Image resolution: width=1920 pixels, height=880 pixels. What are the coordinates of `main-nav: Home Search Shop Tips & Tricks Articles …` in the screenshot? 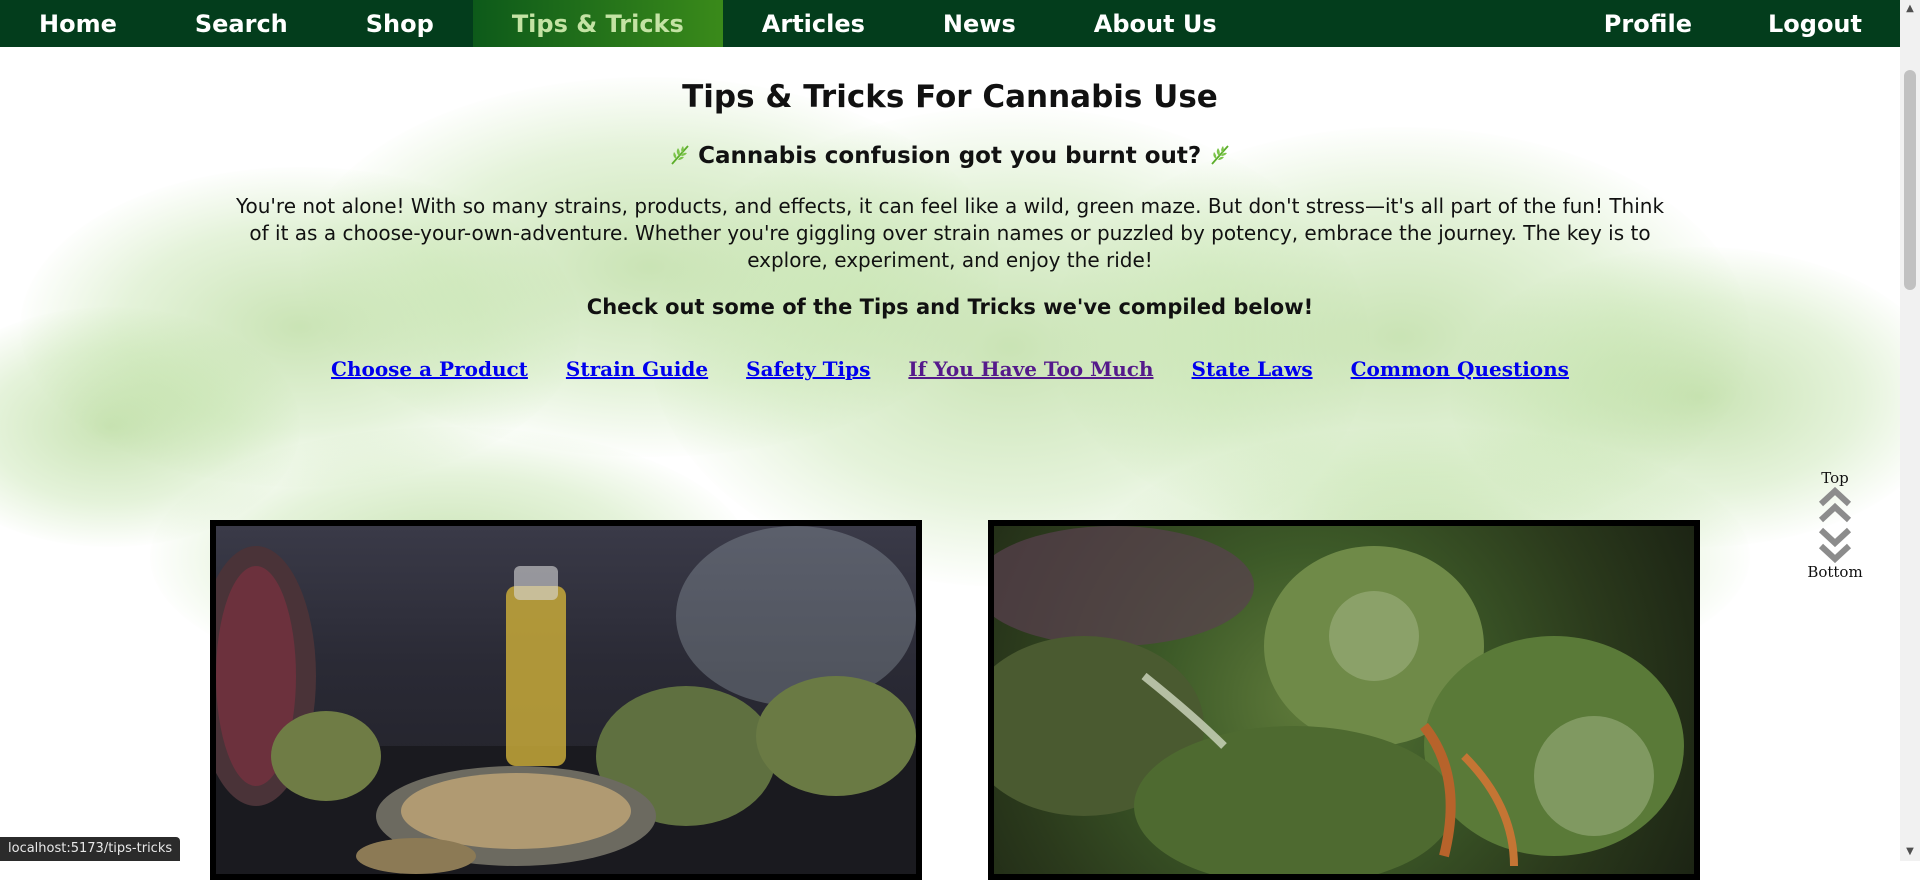 It's located at (950, 23).